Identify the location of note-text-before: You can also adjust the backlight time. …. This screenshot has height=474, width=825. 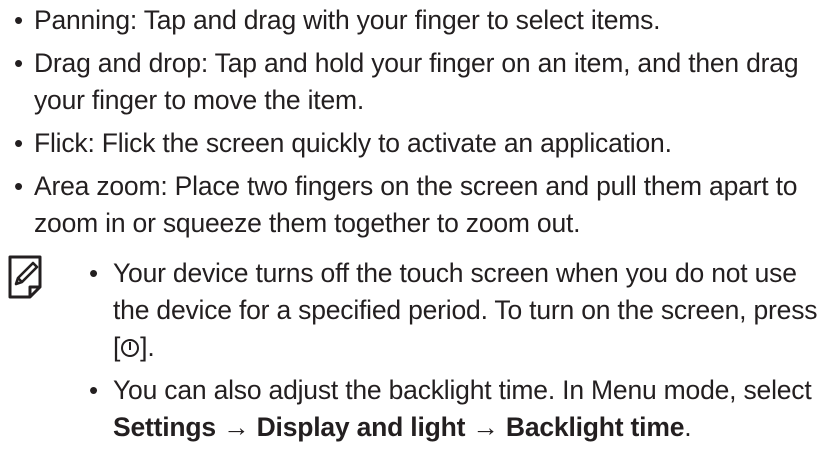
(462, 390).